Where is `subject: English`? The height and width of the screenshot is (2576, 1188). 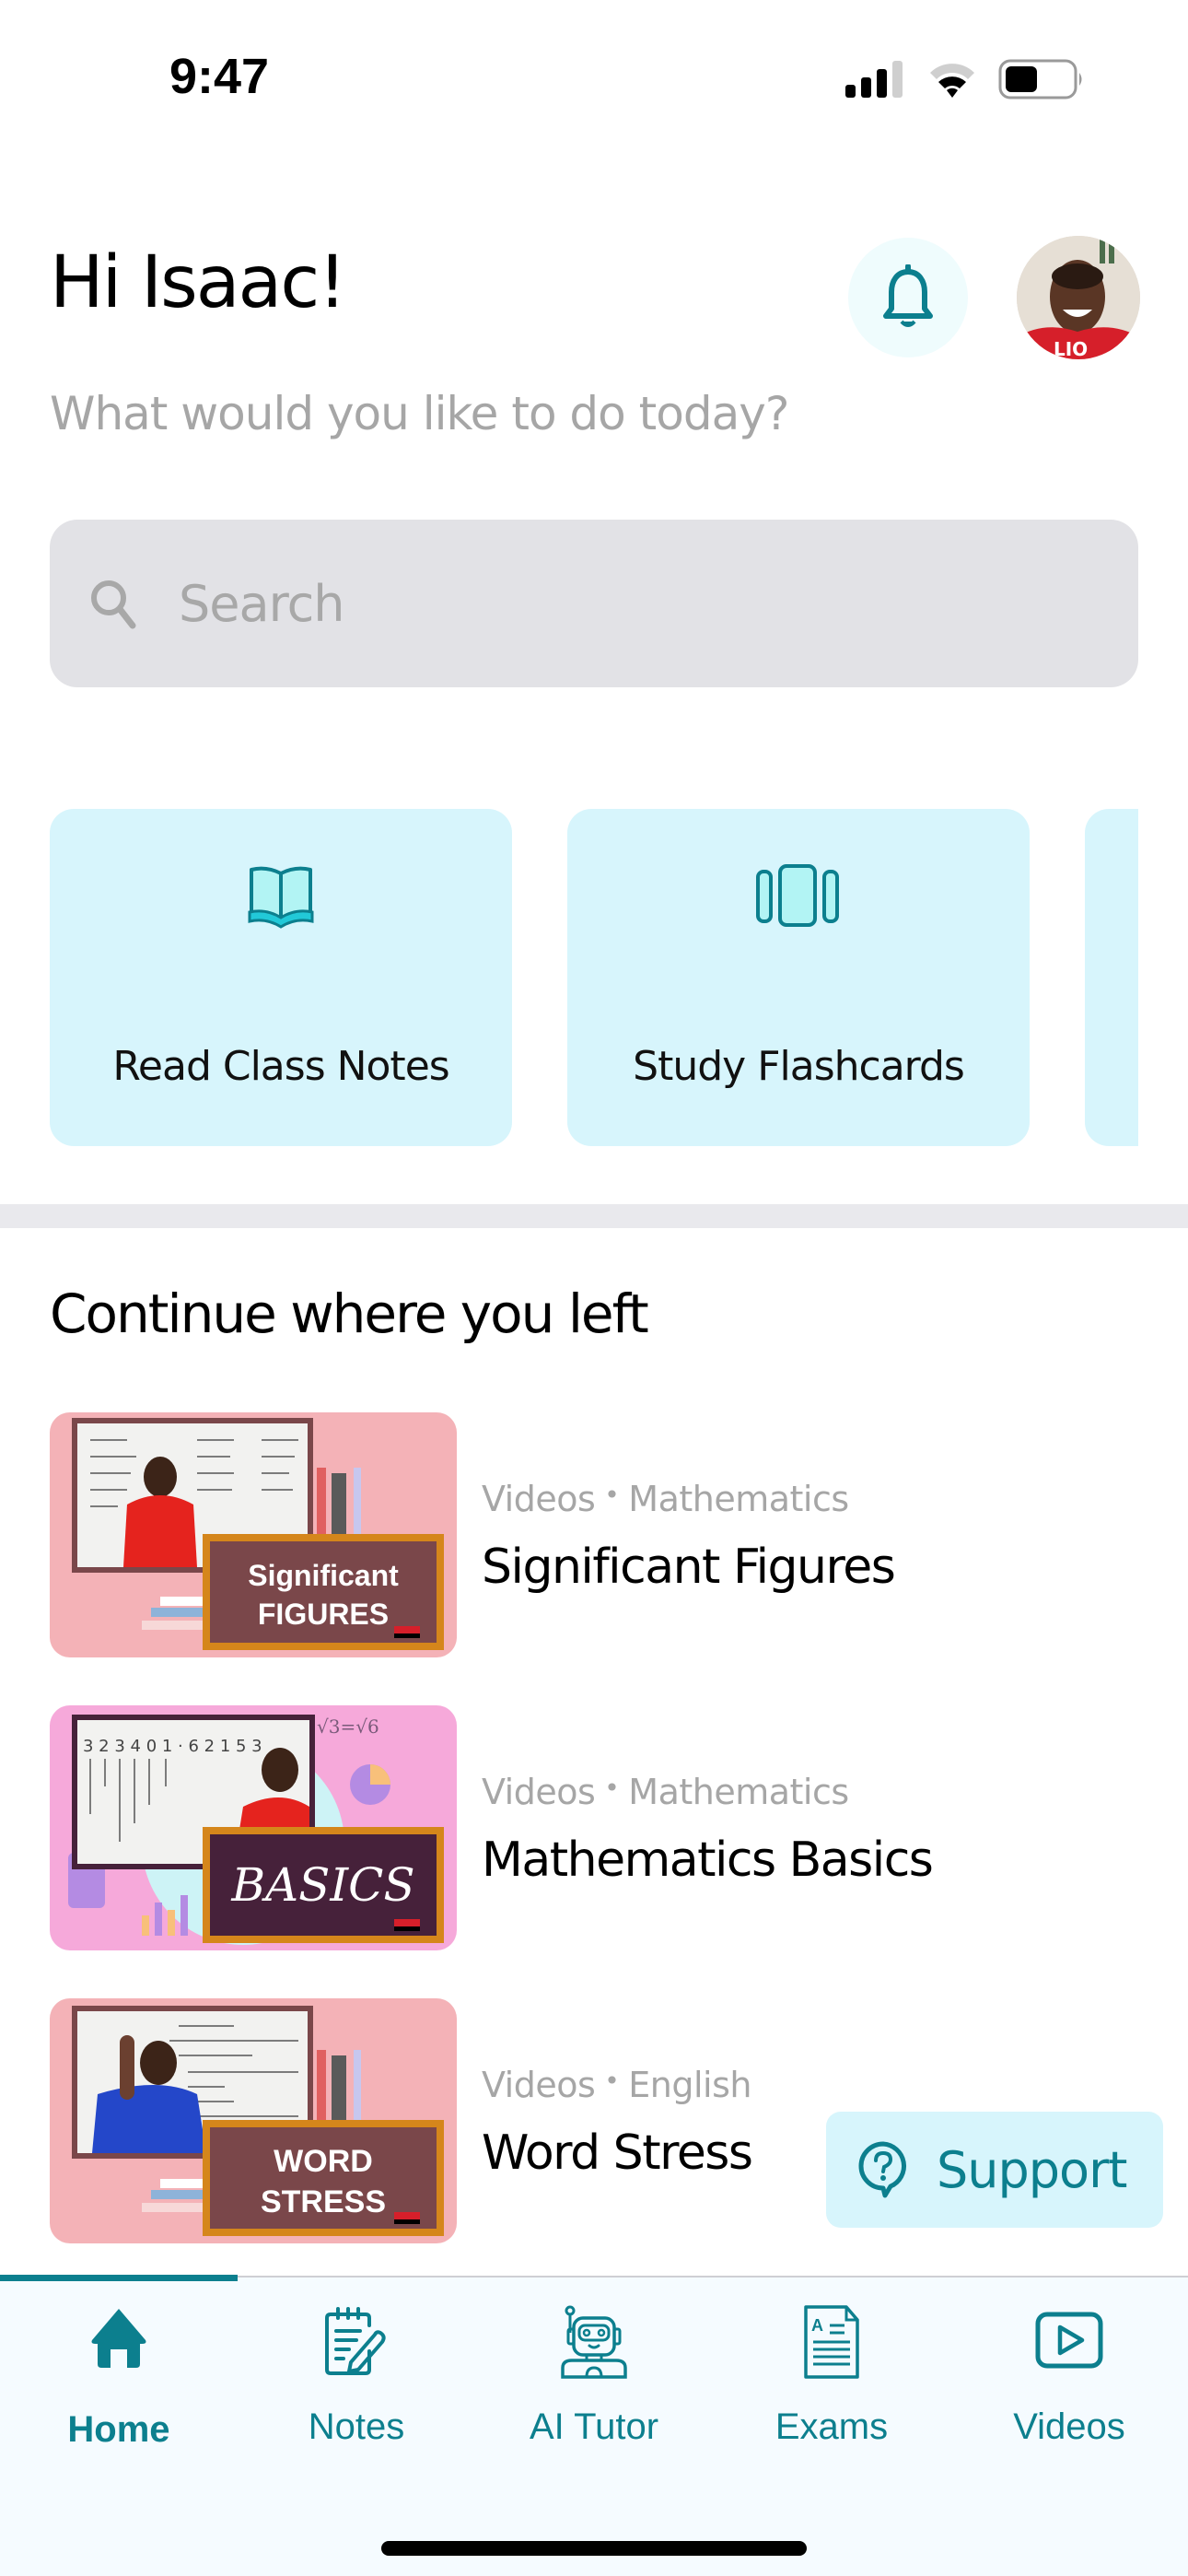
subject: English is located at coordinates (689, 2085).